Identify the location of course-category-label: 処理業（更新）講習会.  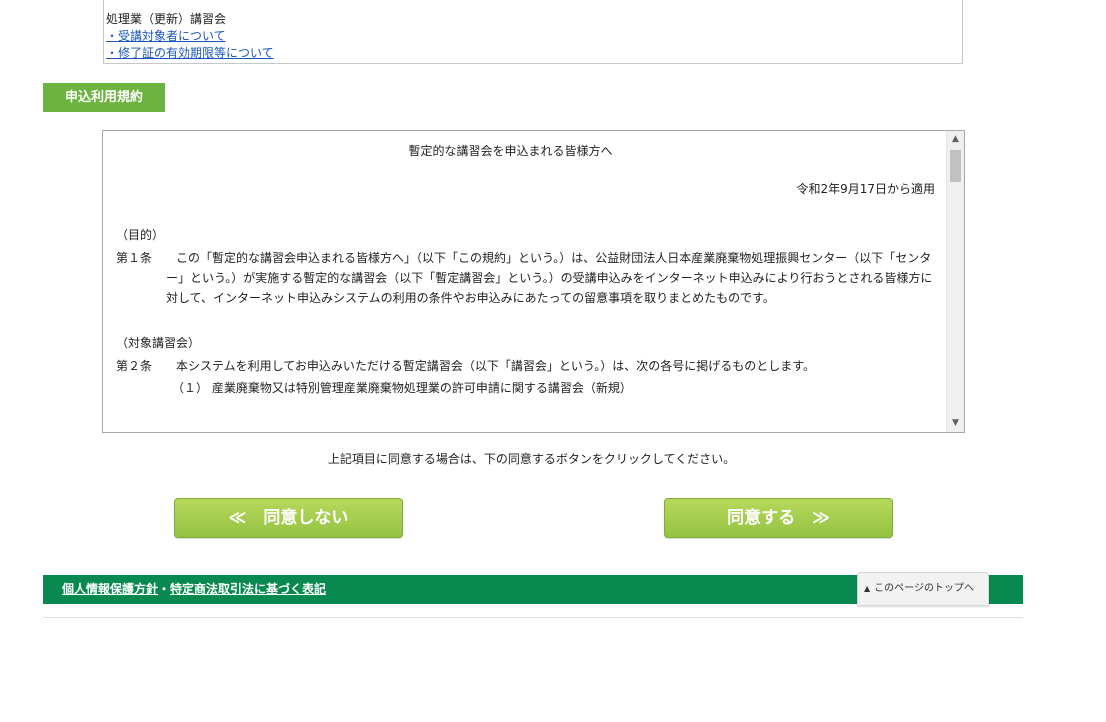
(166, 19).